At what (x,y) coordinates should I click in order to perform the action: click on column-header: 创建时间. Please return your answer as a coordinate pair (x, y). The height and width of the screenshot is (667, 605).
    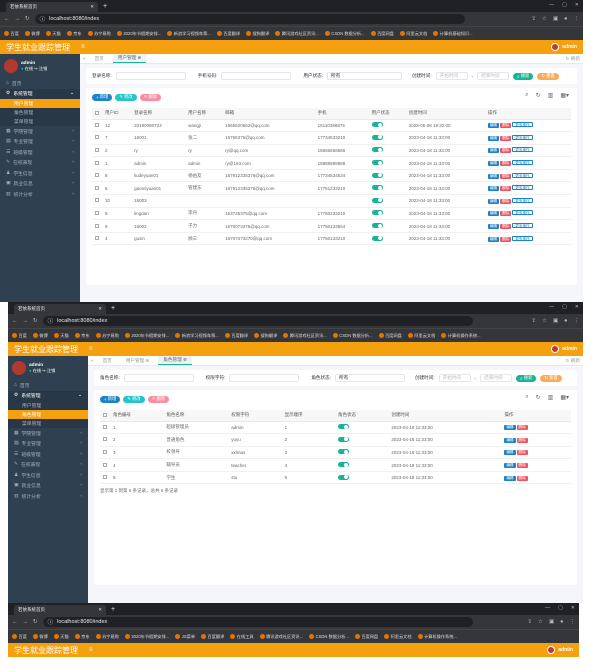
    Looking at the image, I should click on (445, 416).